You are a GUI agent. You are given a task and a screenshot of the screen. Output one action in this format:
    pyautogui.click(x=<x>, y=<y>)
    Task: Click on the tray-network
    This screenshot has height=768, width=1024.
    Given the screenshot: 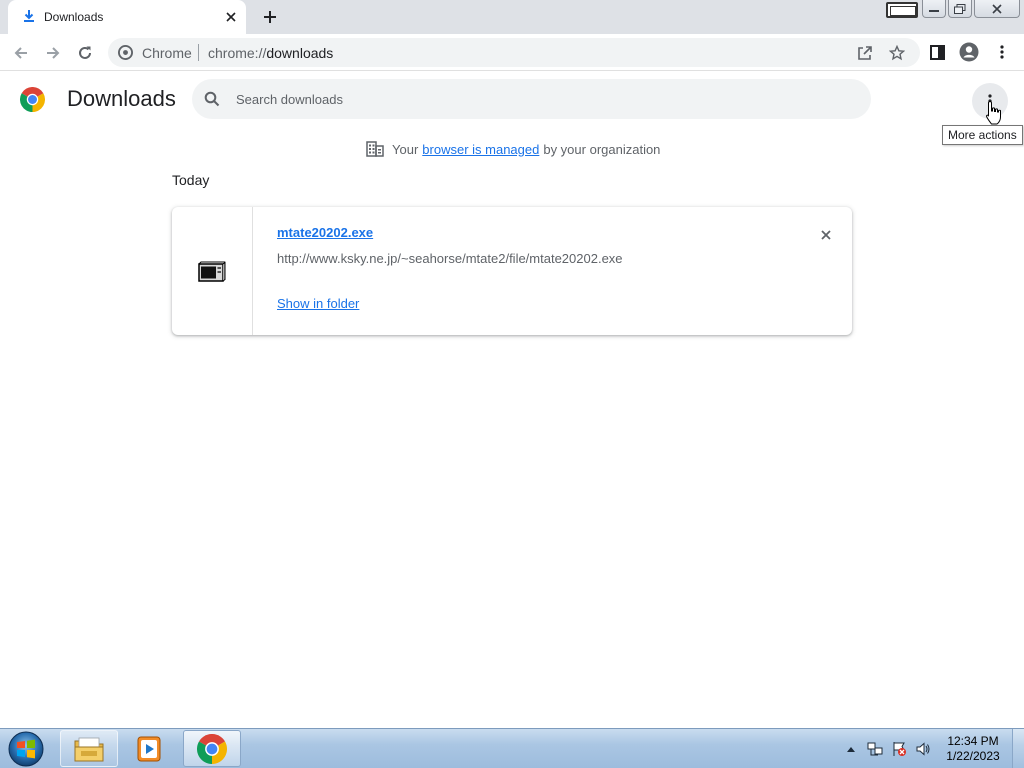 What is the action you would take?
    pyautogui.click(x=875, y=749)
    